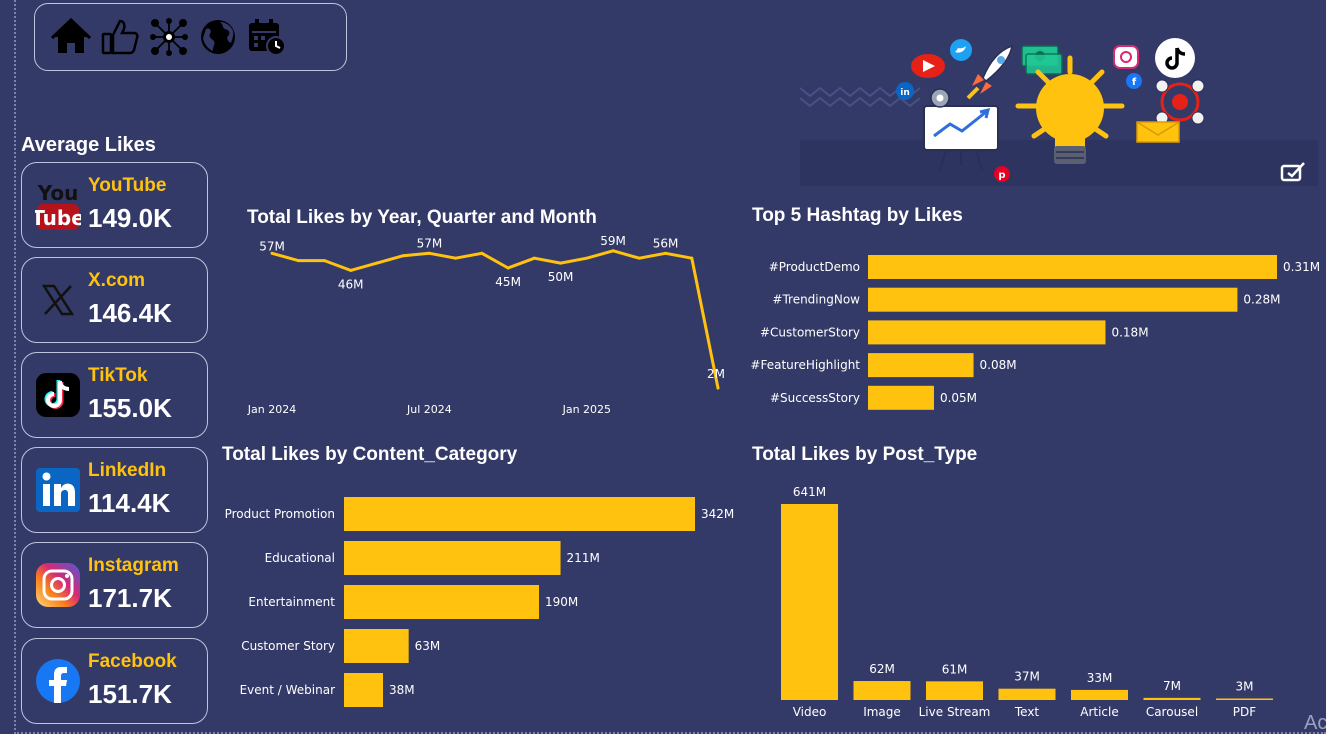 The image size is (1326, 734). I want to click on post-type-category-label: Video, so click(810, 712).